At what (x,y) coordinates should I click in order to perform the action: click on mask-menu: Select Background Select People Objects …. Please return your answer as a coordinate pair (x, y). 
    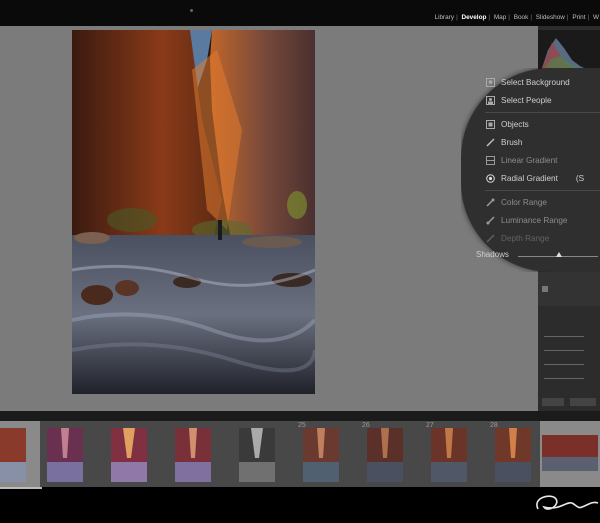
    Looking at the image, I should click on (530, 170).